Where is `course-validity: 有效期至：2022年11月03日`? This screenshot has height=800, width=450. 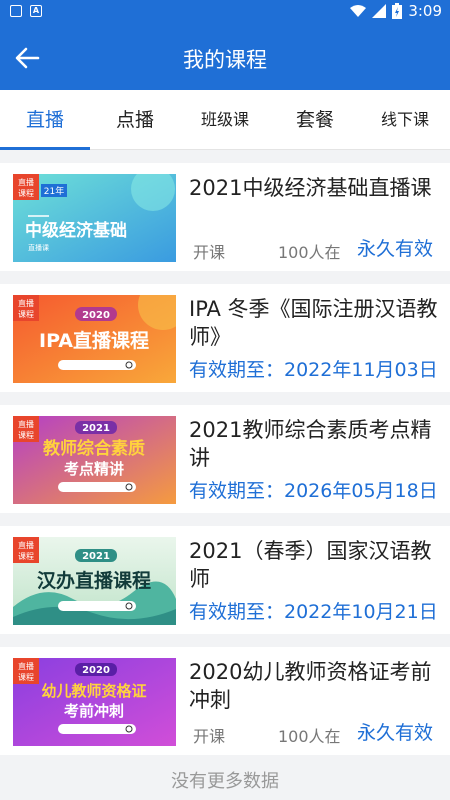 course-validity: 有效期至：2022年11月03日 is located at coordinates (313, 370).